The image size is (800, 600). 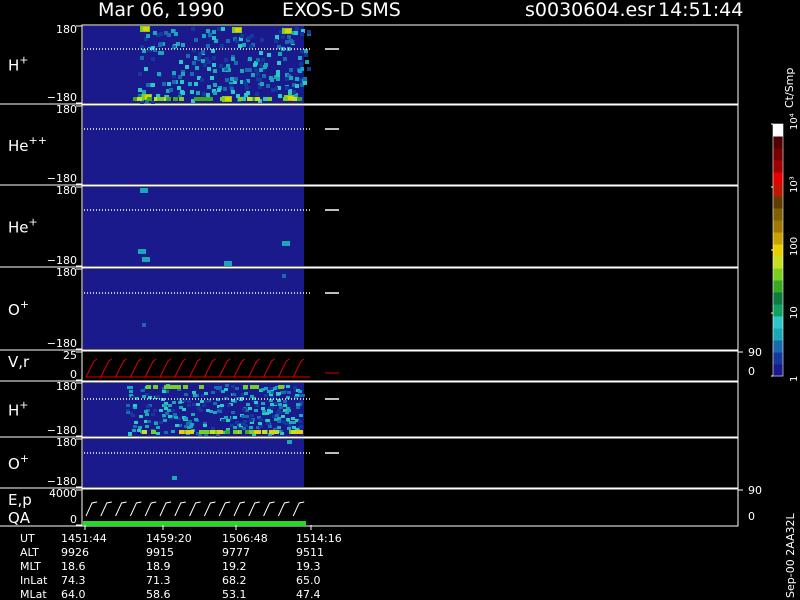 I want to click on ephemeris-value: 18.9, so click(x=158, y=566).